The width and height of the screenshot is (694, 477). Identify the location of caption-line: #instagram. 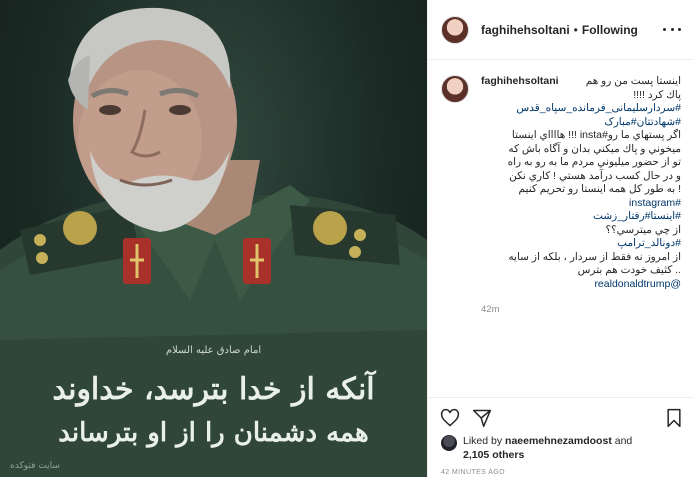
(581, 204).